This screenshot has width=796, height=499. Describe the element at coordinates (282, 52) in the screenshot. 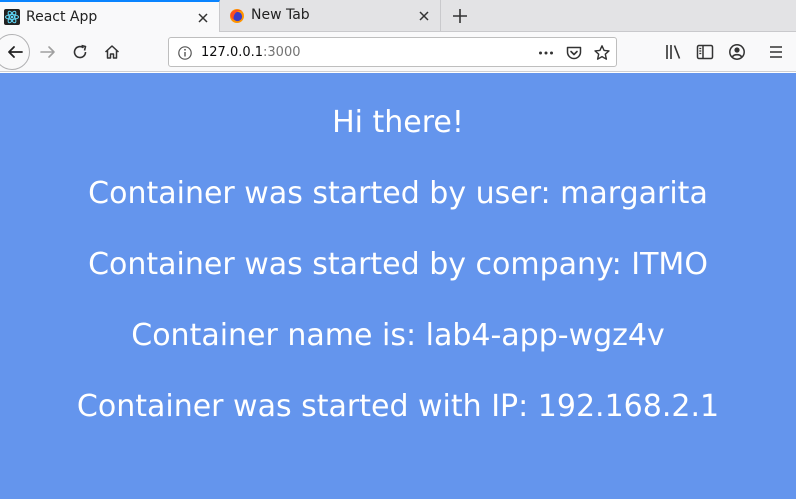

I see `url-port: :3000` at that location.